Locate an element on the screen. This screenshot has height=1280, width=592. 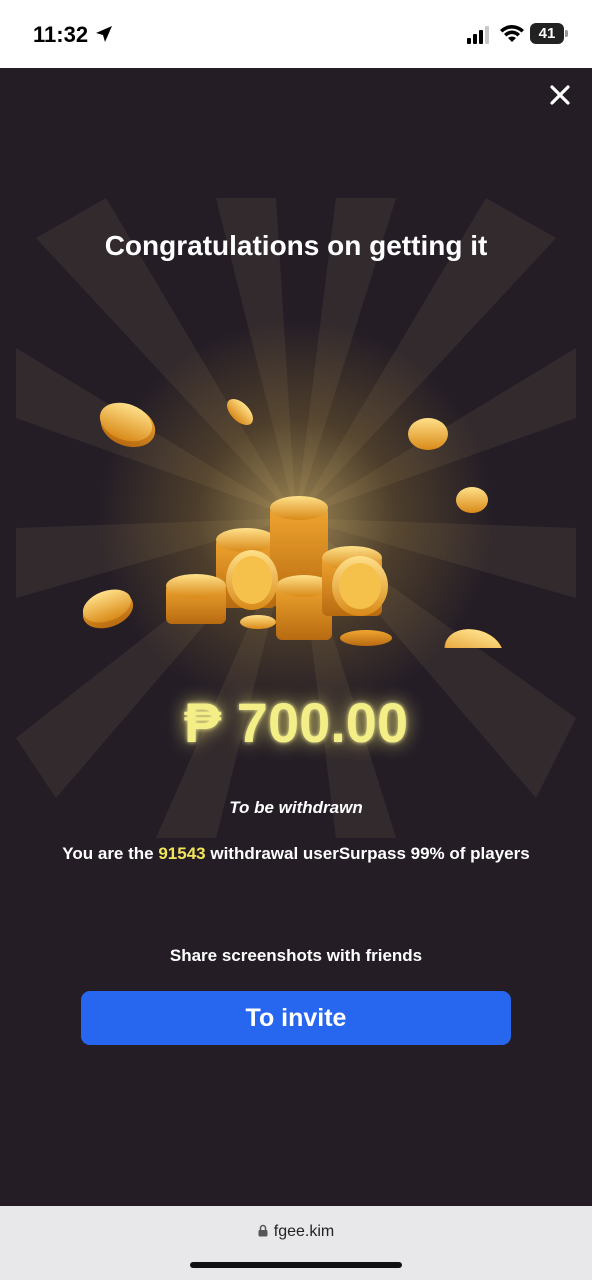
location-arrow-icon is located at coordinates (104, 34).